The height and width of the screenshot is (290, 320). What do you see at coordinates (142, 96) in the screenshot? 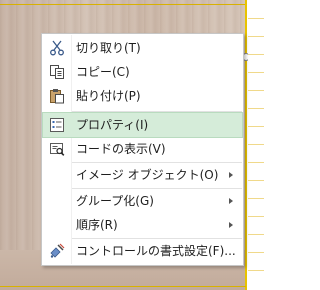
I see `menu-item-paste: 貼り付け(P)` at bounding box center [142, 96].